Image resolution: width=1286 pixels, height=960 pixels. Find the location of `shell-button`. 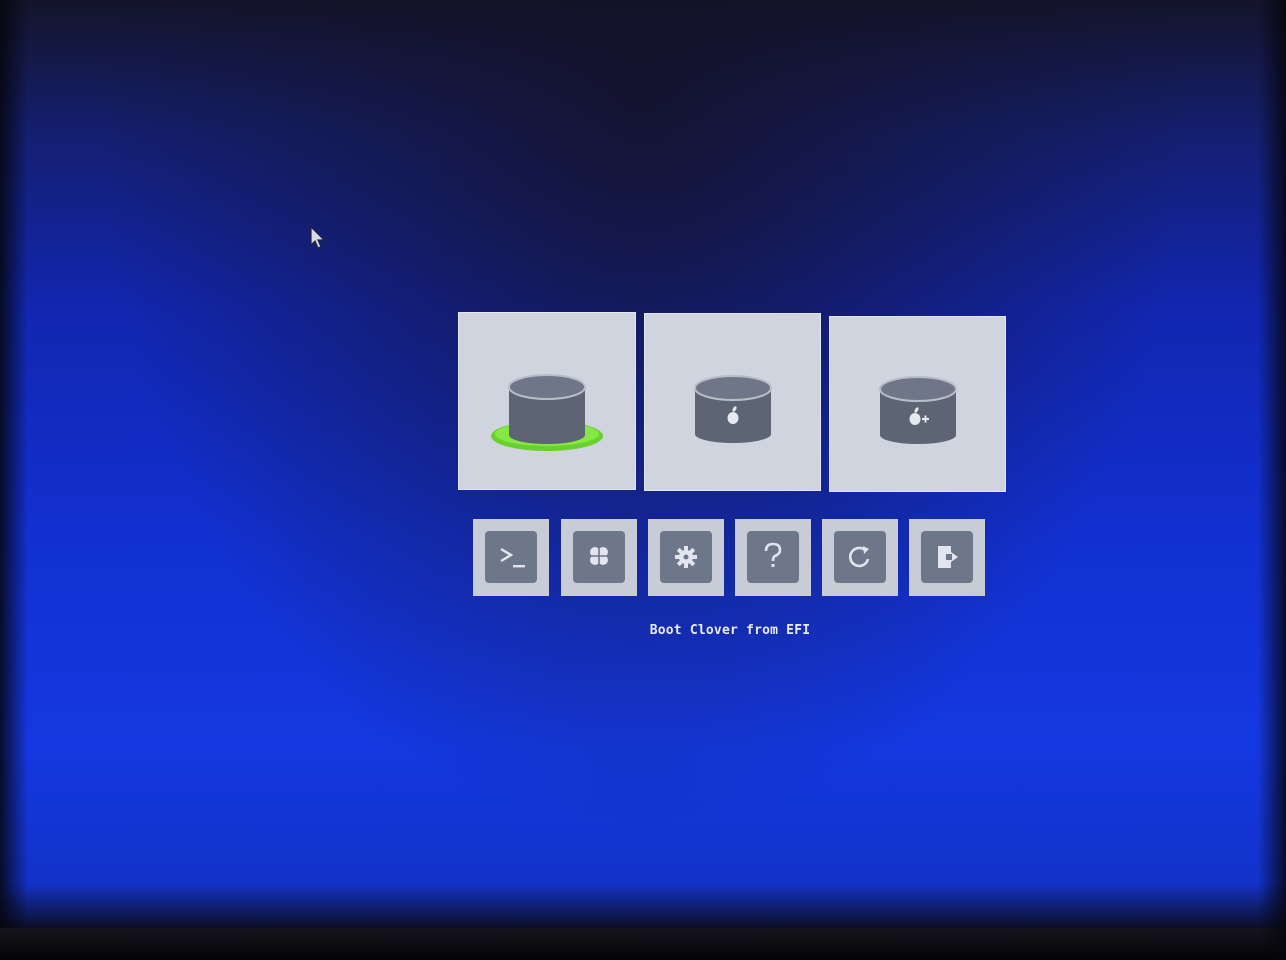

shell-button is located at coordinates (511, 557).